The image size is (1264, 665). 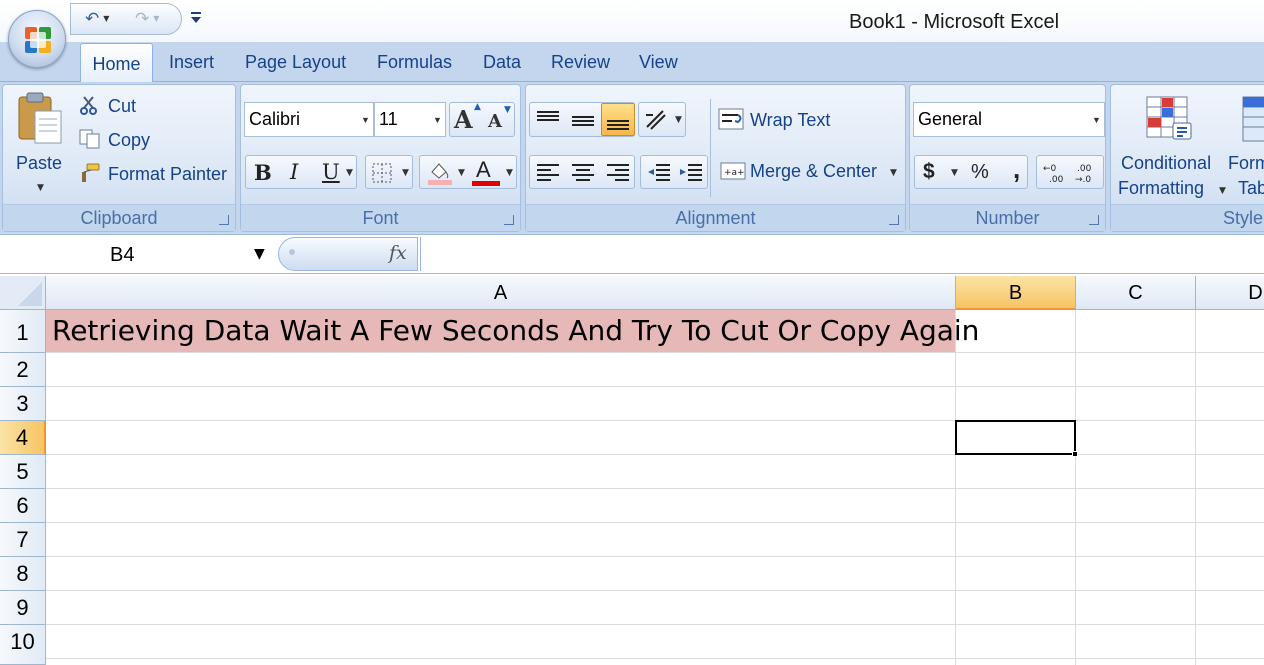 I want to click on copy-label: Copy, so click(x=129, y=140).